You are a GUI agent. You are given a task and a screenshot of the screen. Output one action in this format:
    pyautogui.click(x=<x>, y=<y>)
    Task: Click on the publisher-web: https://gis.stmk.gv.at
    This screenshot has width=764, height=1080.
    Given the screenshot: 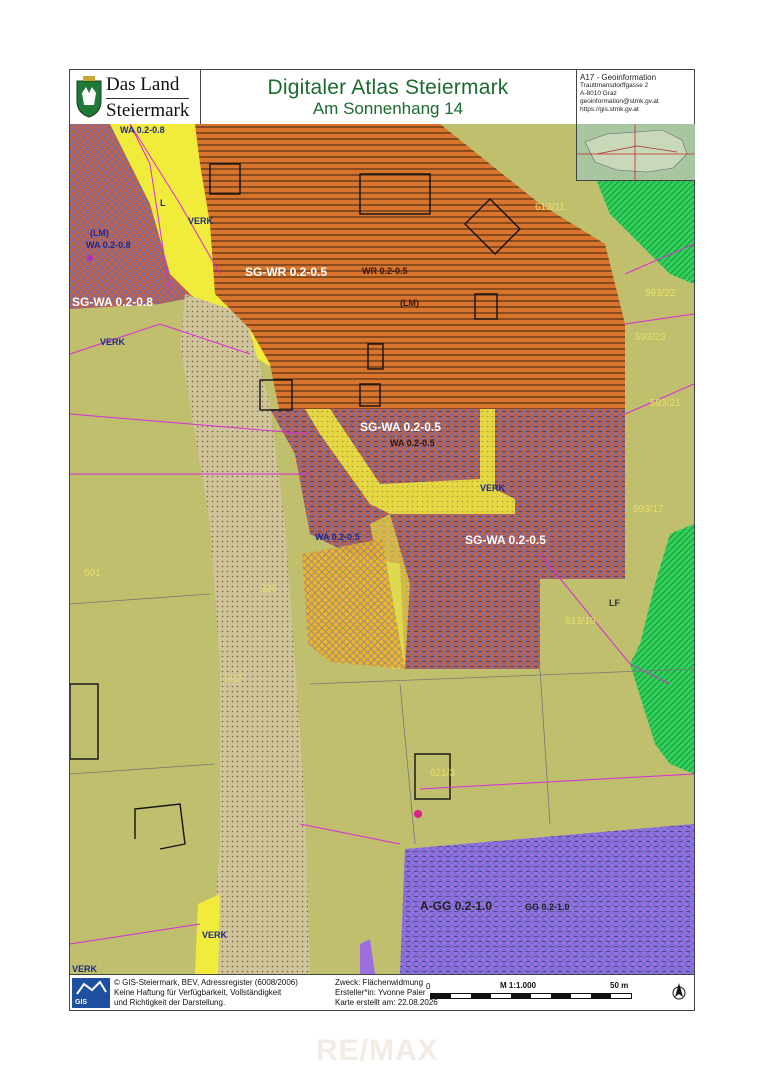 What is the action you would take?
    pyautogui.click(x=609, y=109)
    